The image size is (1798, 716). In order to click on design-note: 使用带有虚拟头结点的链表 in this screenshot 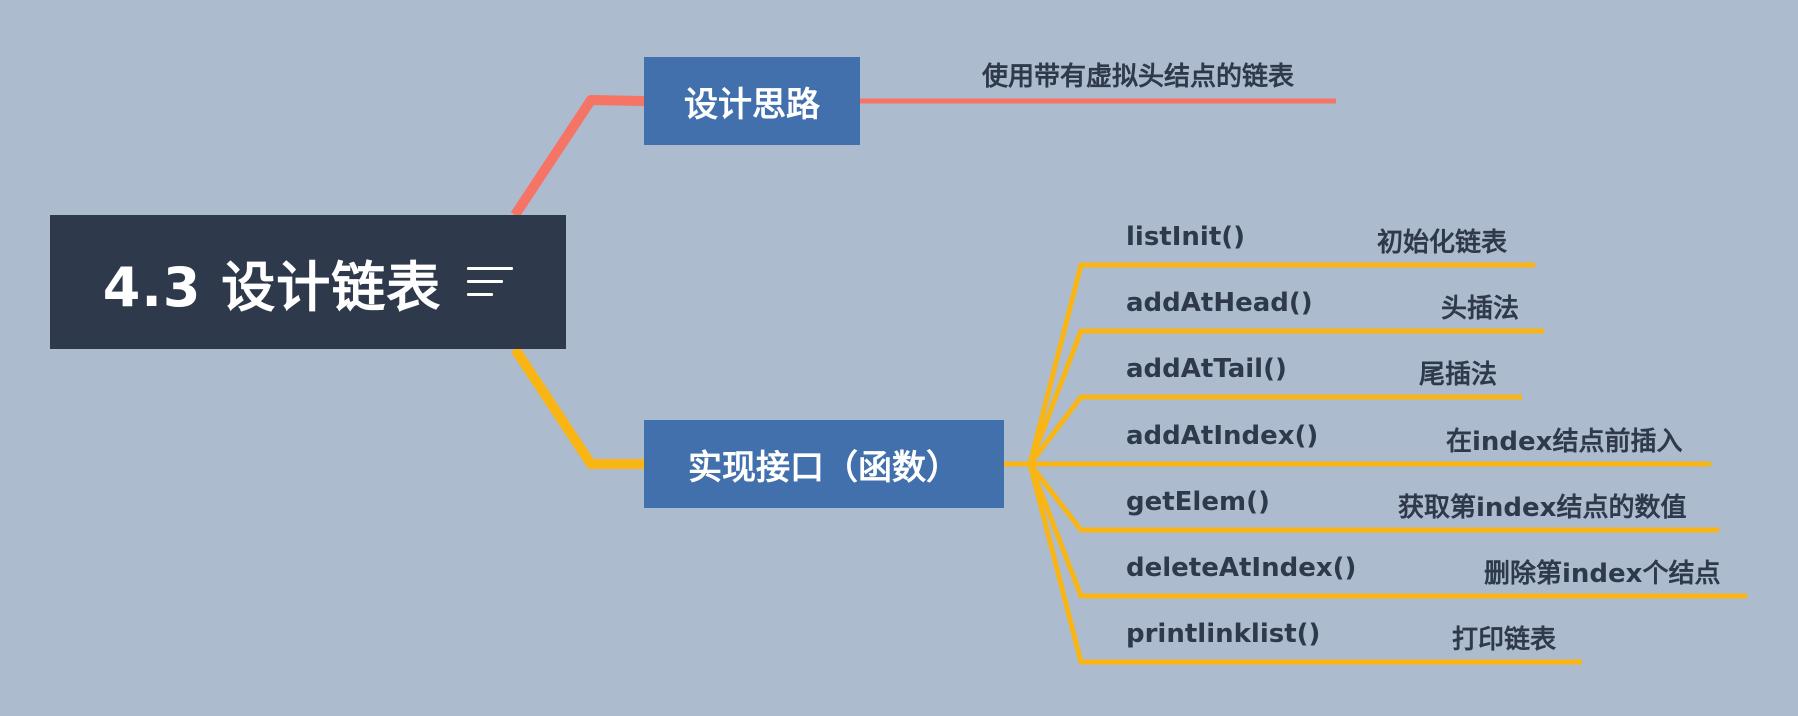, I will do `click(1138, 74)`.